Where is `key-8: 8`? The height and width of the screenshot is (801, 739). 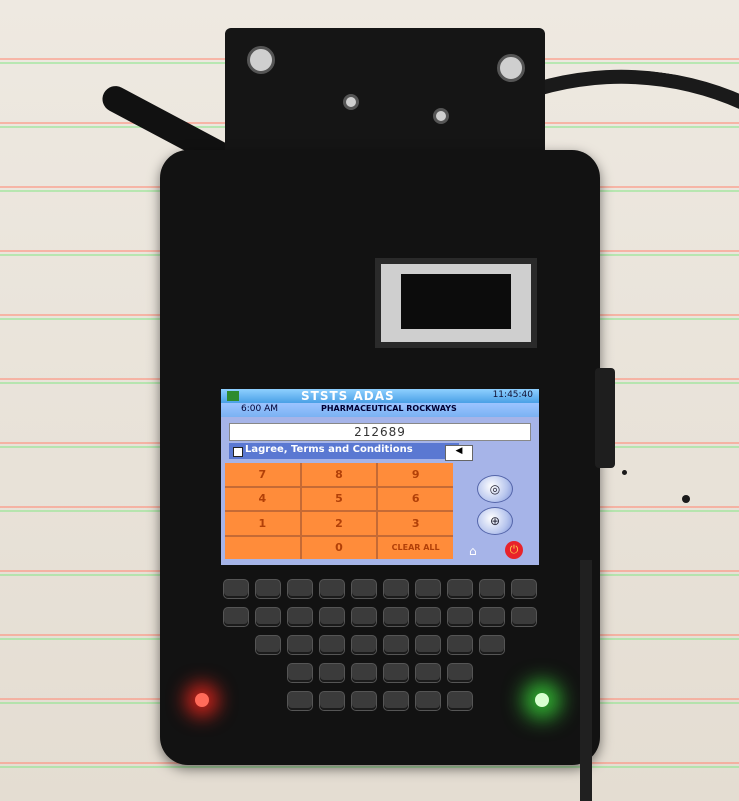 key-8: 8 is located at coordinates (339, 474).